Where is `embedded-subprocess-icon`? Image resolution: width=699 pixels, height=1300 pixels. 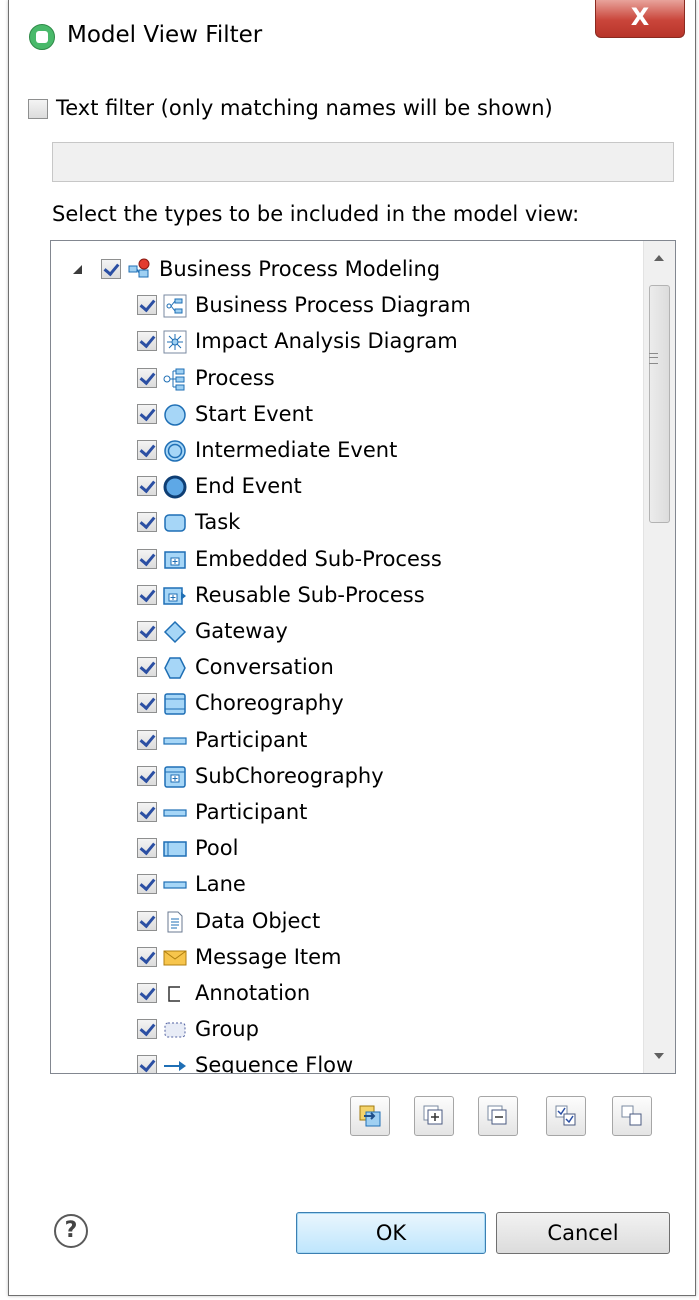 embedded-subprocess-icon is located at coordinates (175, 559).